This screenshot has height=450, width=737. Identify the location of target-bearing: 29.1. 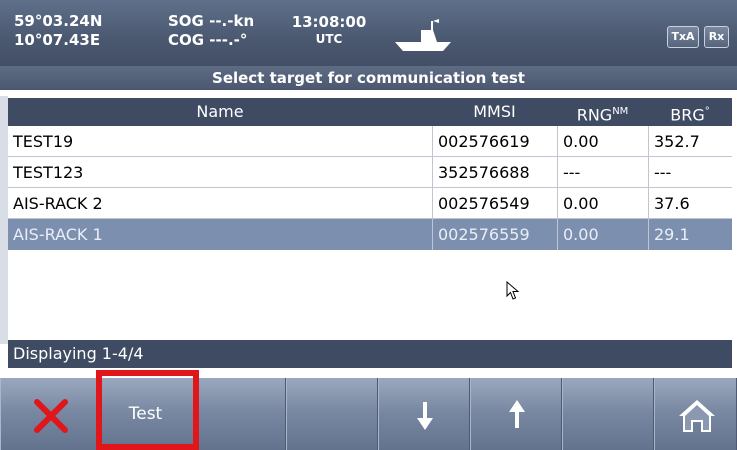
(690, 234).